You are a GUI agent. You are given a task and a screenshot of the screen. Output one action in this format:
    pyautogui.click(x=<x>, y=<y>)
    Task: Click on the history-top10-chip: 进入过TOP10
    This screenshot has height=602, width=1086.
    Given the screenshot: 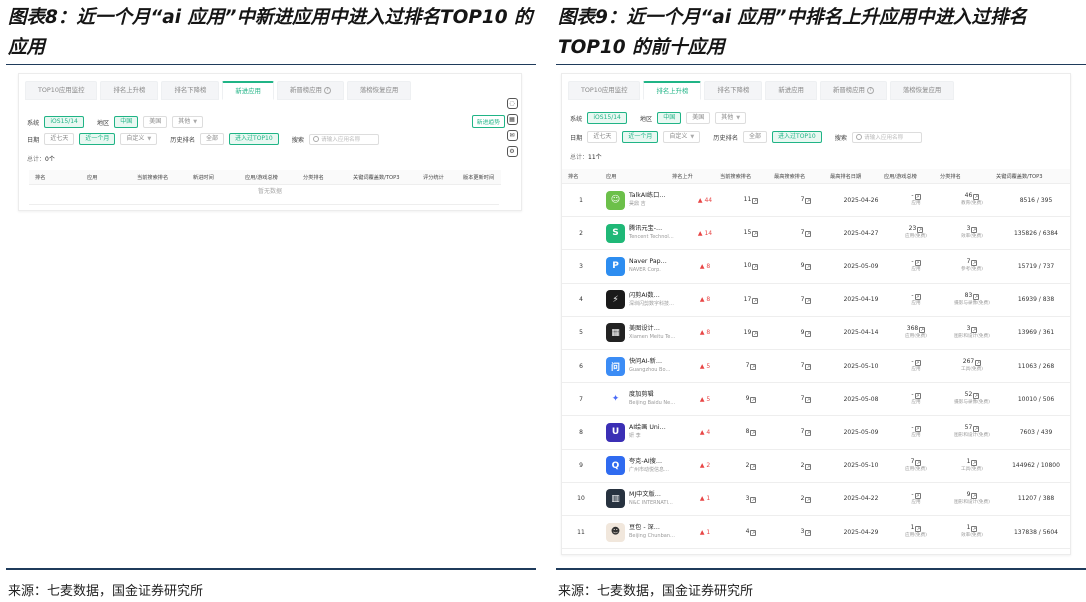 What is the action you would take?
    pyautogui.click(x=797, y=137)
    